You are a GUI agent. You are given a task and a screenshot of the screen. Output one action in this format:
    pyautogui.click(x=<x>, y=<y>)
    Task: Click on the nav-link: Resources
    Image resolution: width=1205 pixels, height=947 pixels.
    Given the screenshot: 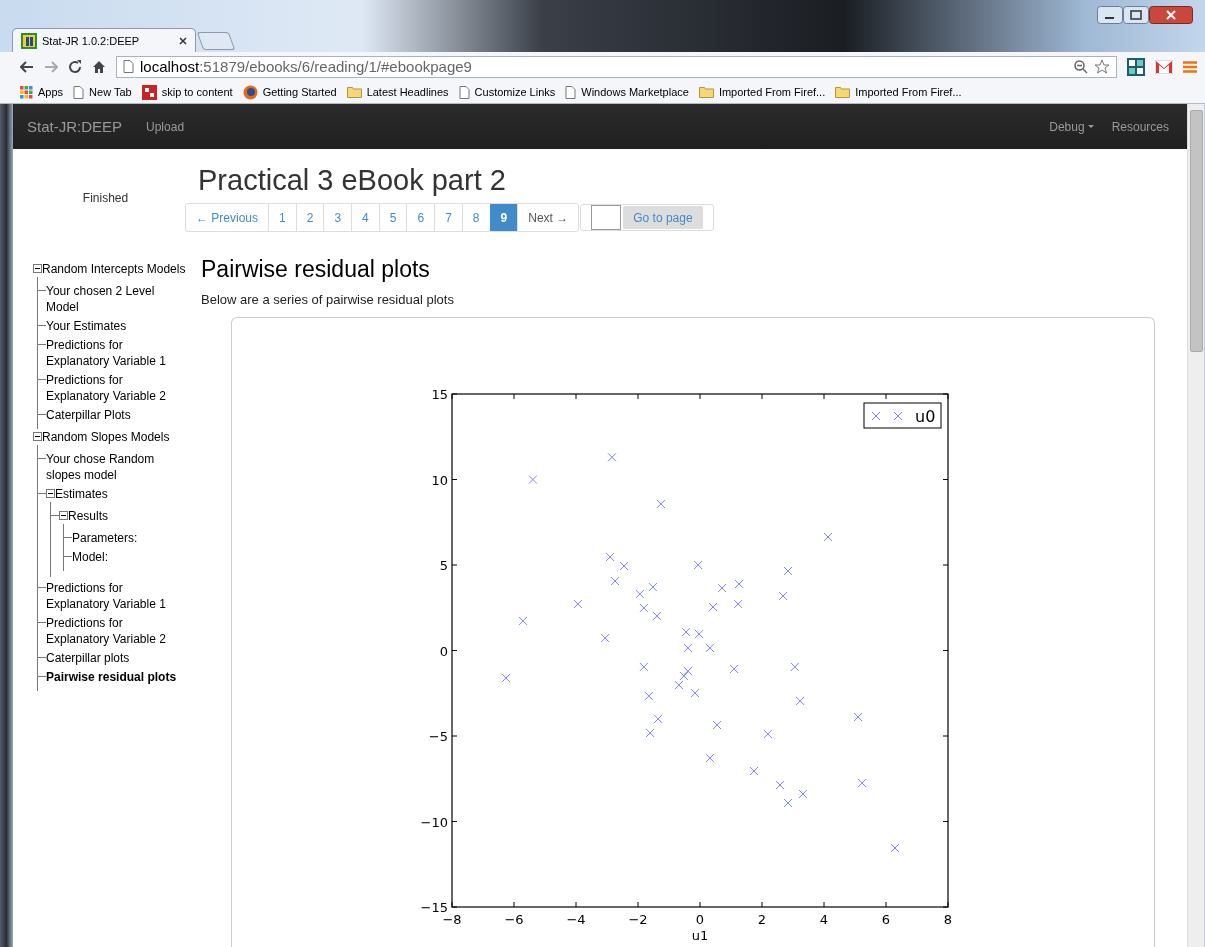 What is the action you would take?
    pyautogui.click(x=1140, y=126)
    